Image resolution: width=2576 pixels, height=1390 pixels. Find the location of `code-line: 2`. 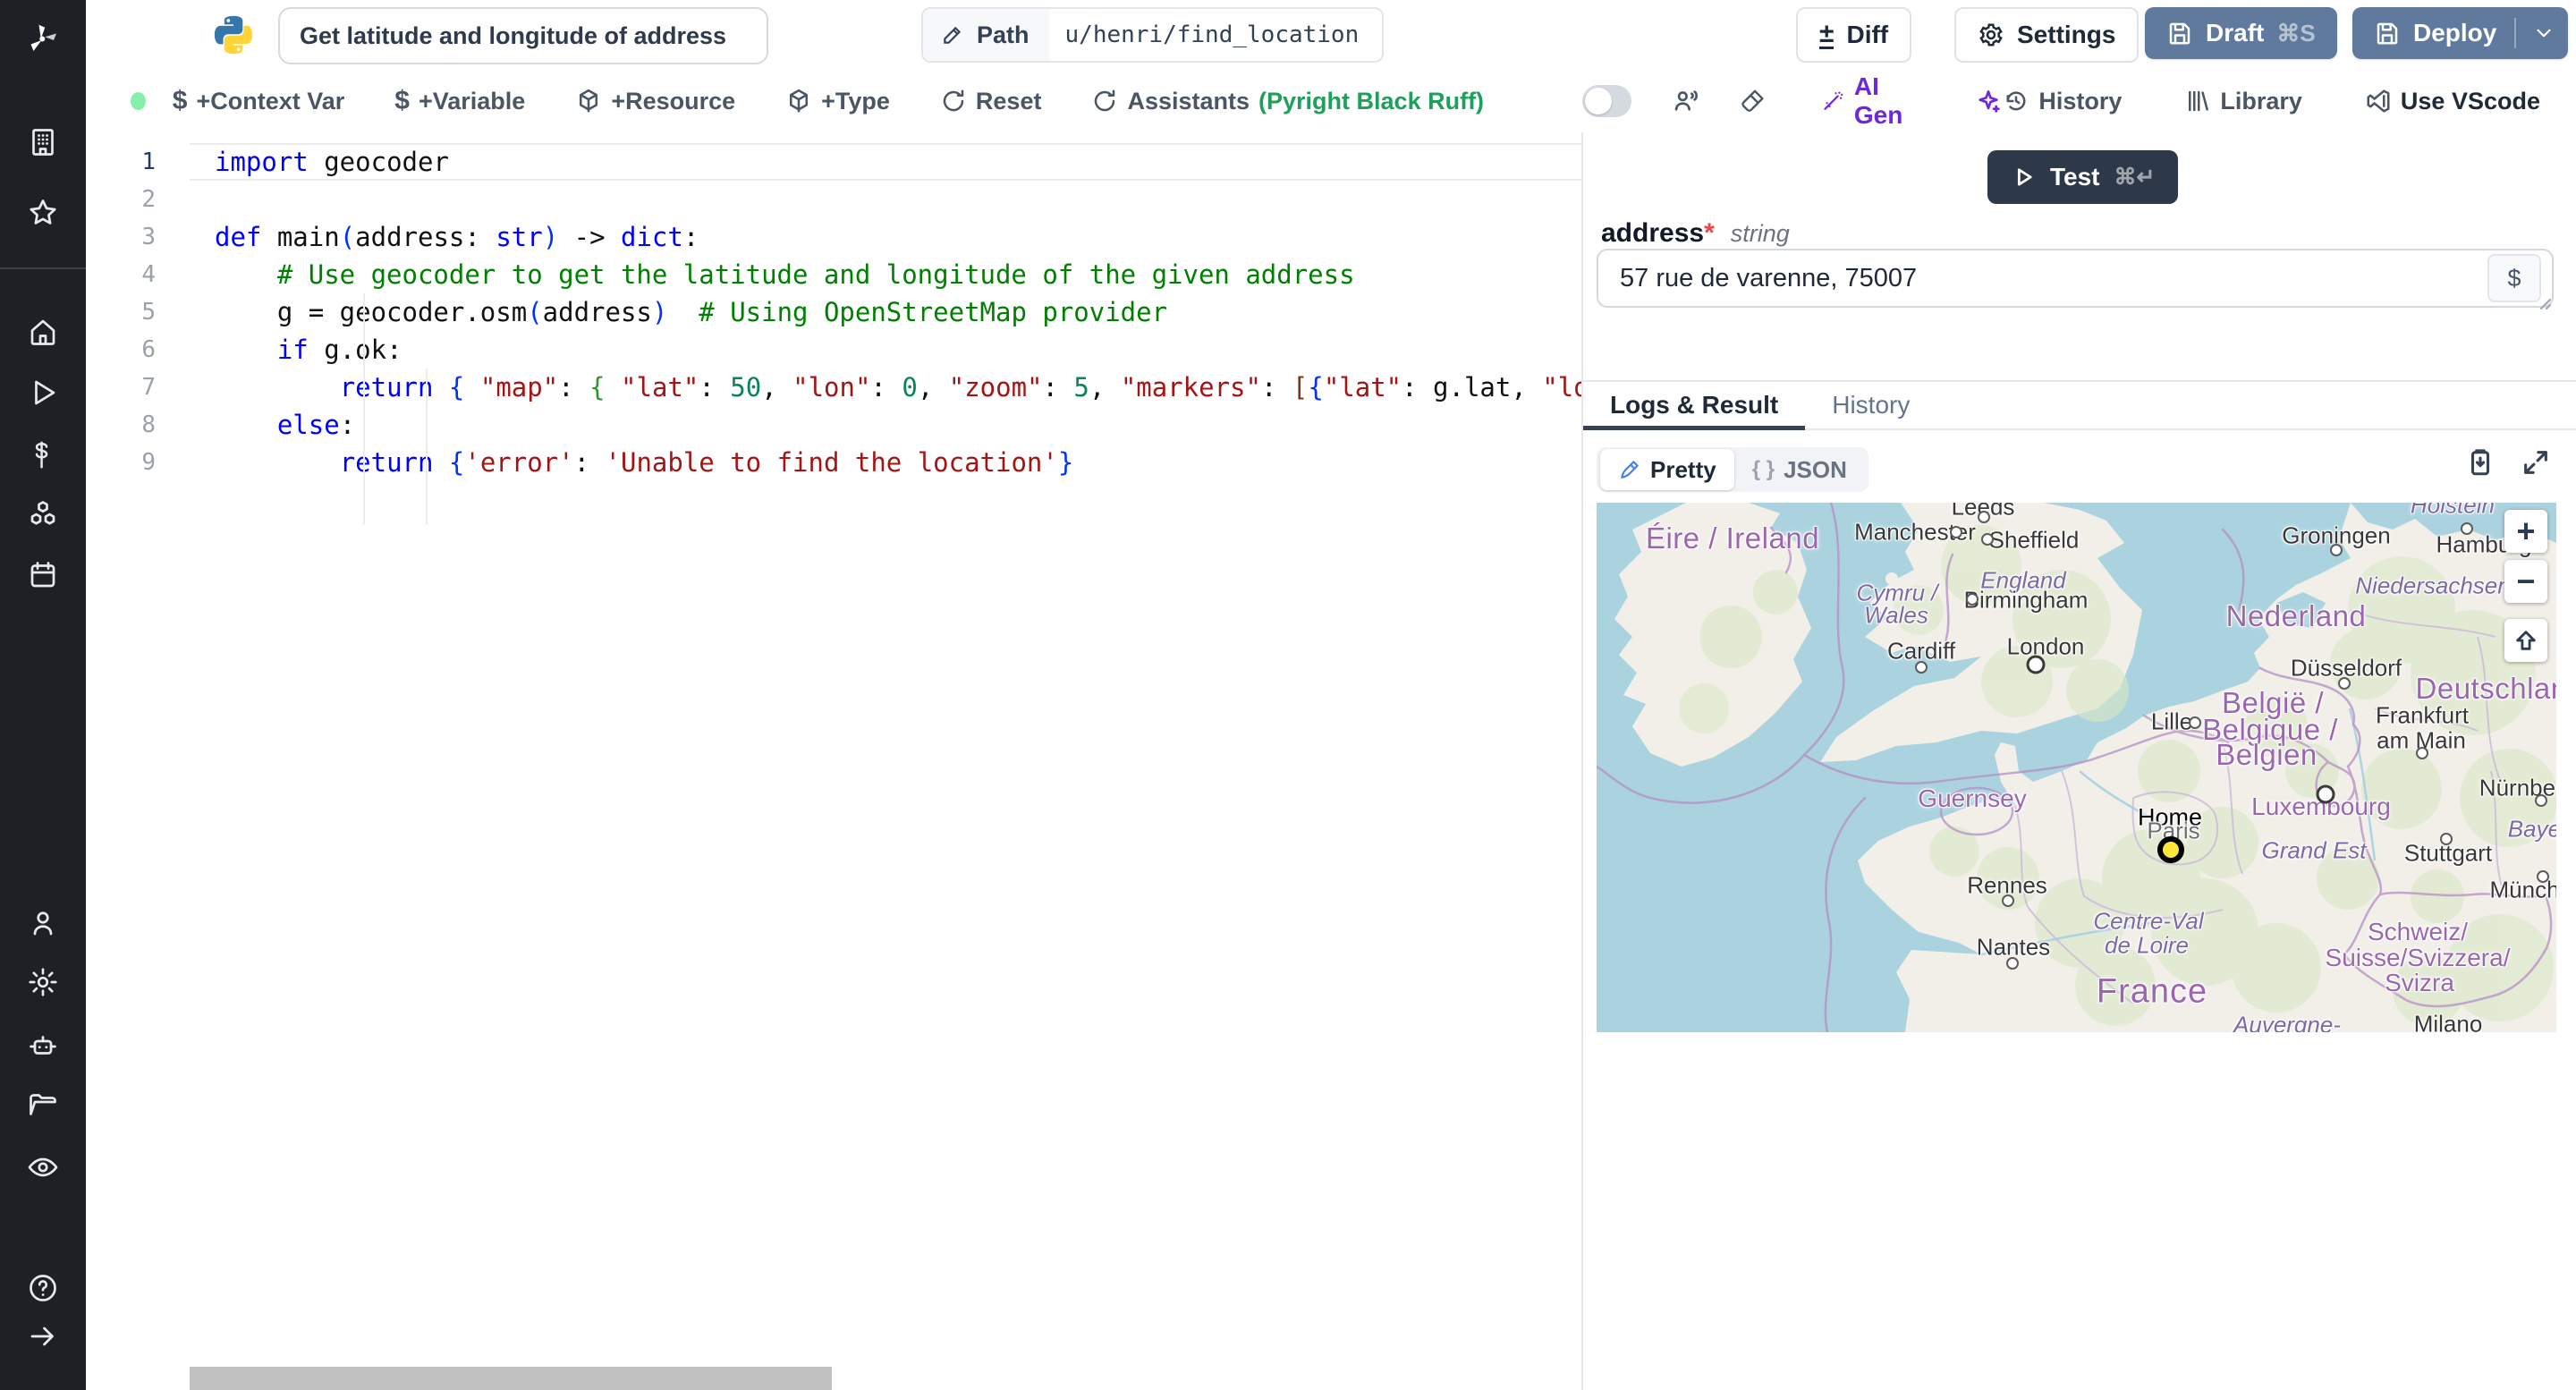

code-line: 2 is located at coordinates (833, 199).